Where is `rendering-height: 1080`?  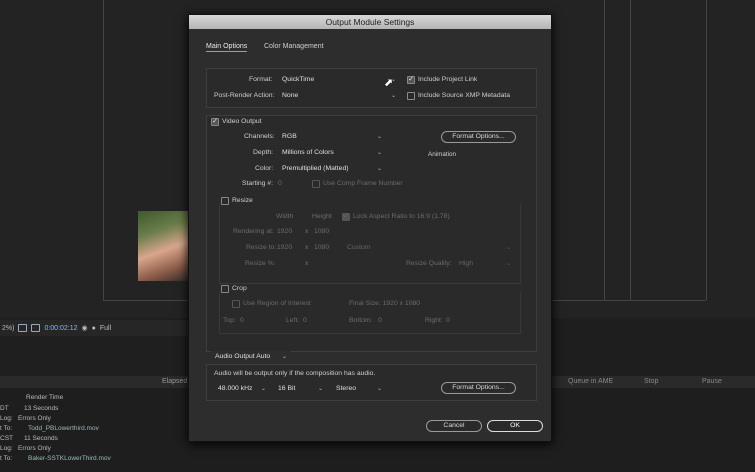 rendering-height: 1080 is located at coordinates (322, 231).